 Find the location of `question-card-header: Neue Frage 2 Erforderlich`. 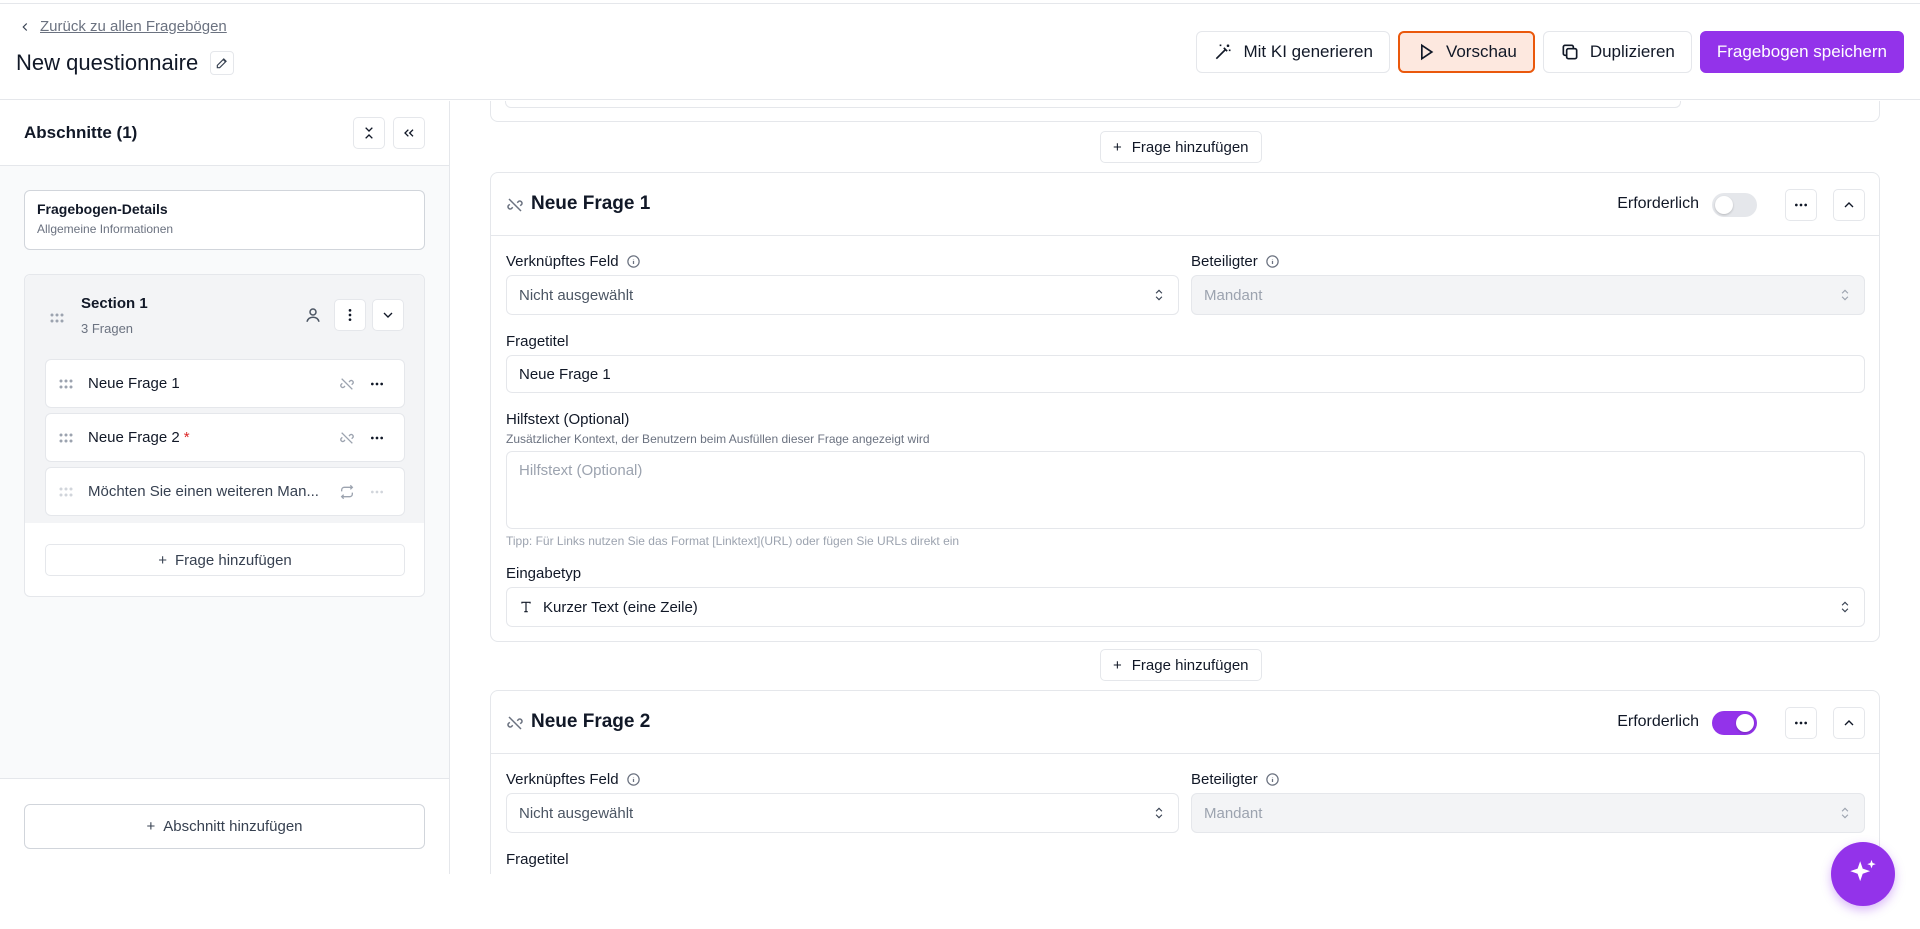

question-card-header: Neue Frage 2 Erforderlich is located at coordinates (1185, 722).